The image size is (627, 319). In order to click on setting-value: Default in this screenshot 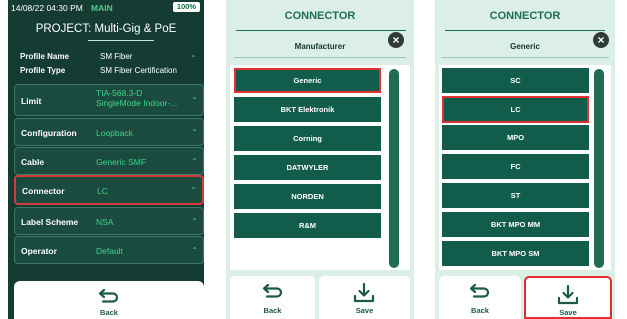, I will do `click(109, 251)`.